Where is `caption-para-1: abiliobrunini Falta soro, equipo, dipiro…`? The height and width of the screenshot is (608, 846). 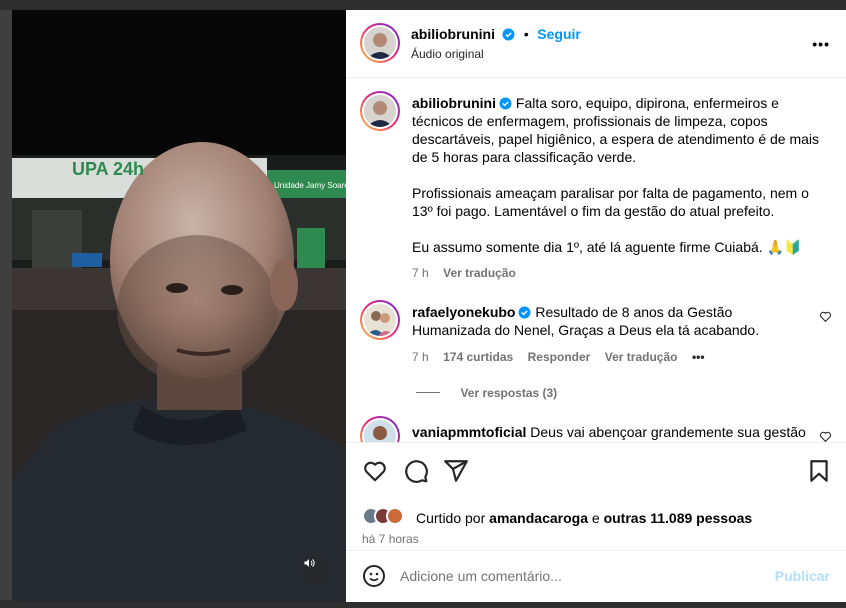 caption-para-1: abiliobrunini Falta soro, equipo, dipiro… is located at coordinates (617, 130).